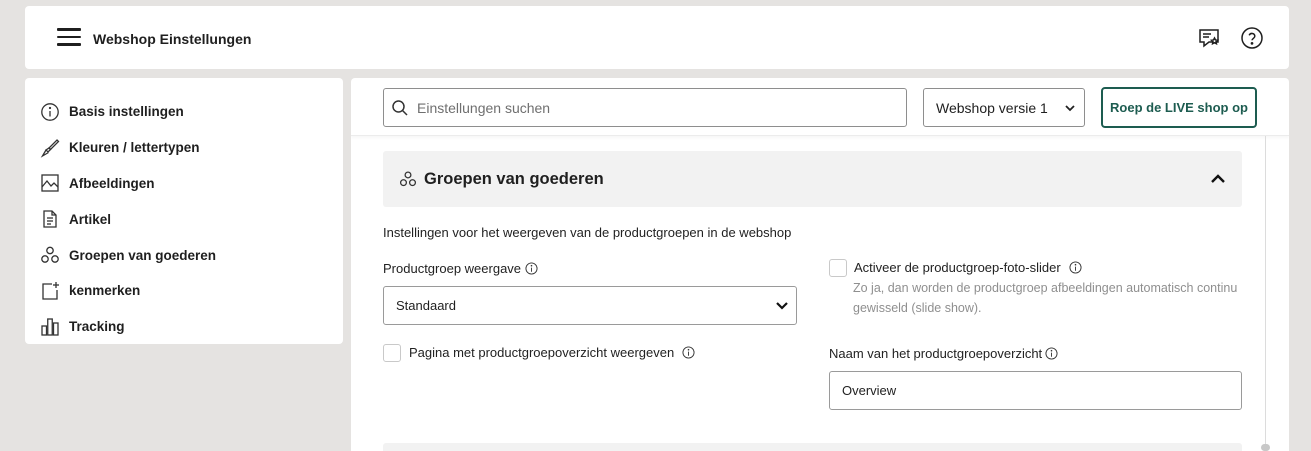  Describe the element at coordinates (838, 268) in the screenshot. I see `slider-checkbox` at that location.